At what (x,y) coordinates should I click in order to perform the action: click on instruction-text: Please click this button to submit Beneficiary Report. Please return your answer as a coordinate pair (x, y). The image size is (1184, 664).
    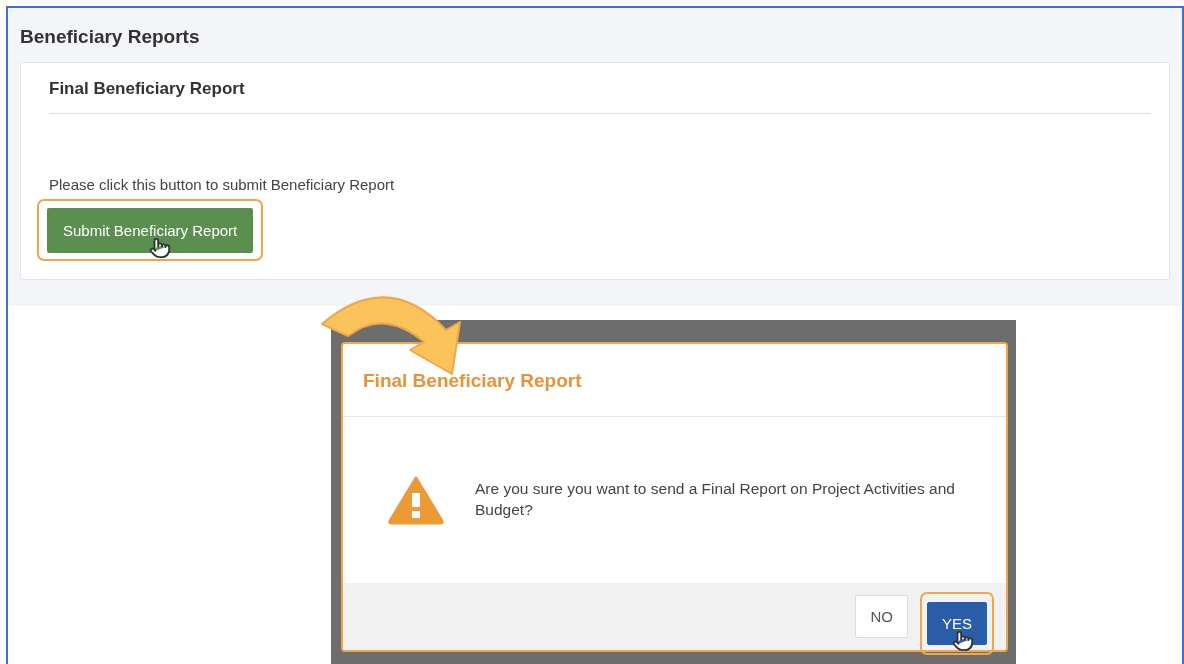
    Looking at the image, I should click on (222, 184).